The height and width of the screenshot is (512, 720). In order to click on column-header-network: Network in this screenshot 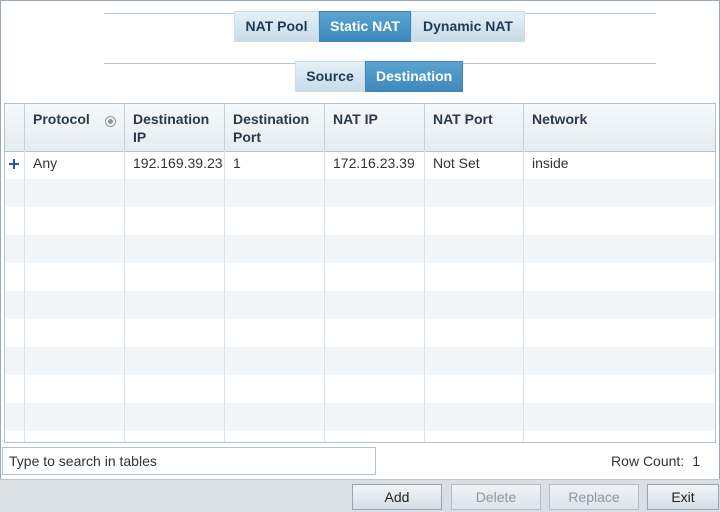, I will do `click(619, 127)`.